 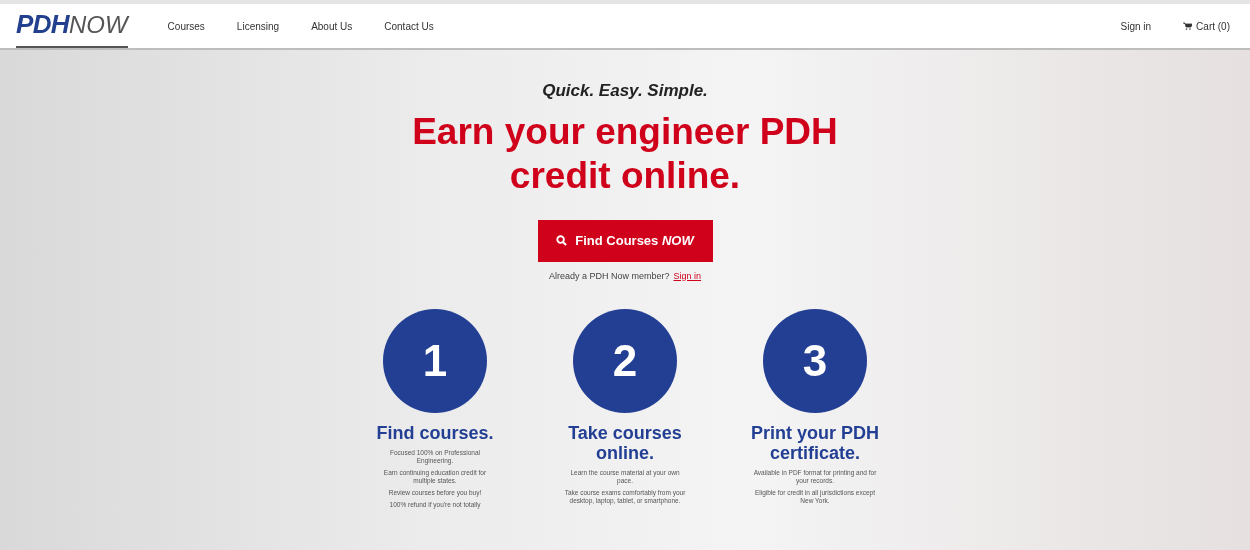 What do you see at coordinates (609, 276) in the screenshot?
I see `member-prompt-text: Already a PDH Now member?` at bounding box center [609, 276].